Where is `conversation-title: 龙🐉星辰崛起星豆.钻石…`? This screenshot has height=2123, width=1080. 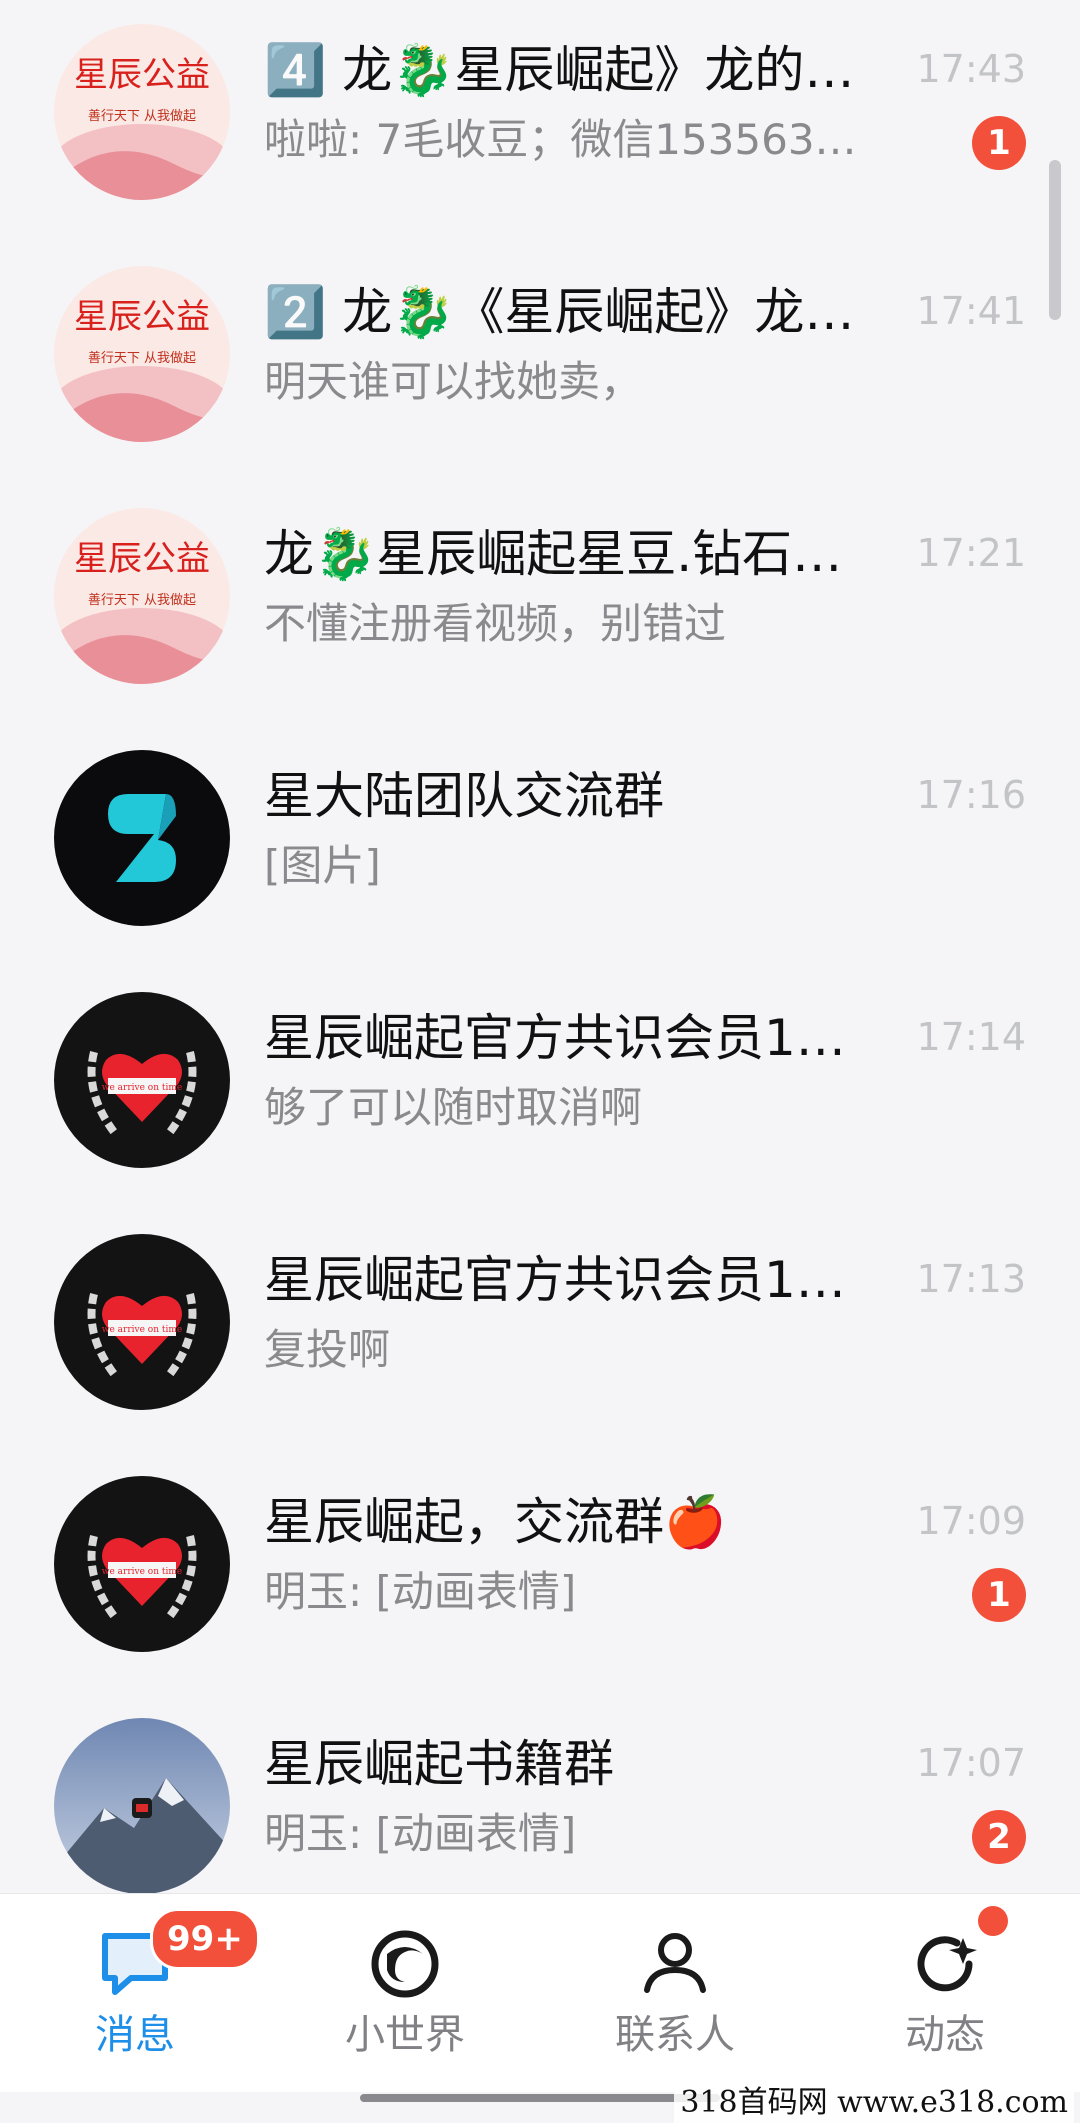
conversation-title: 龙🐉星辰崛起星豆.钻石… is located at coordinates (553, 554).